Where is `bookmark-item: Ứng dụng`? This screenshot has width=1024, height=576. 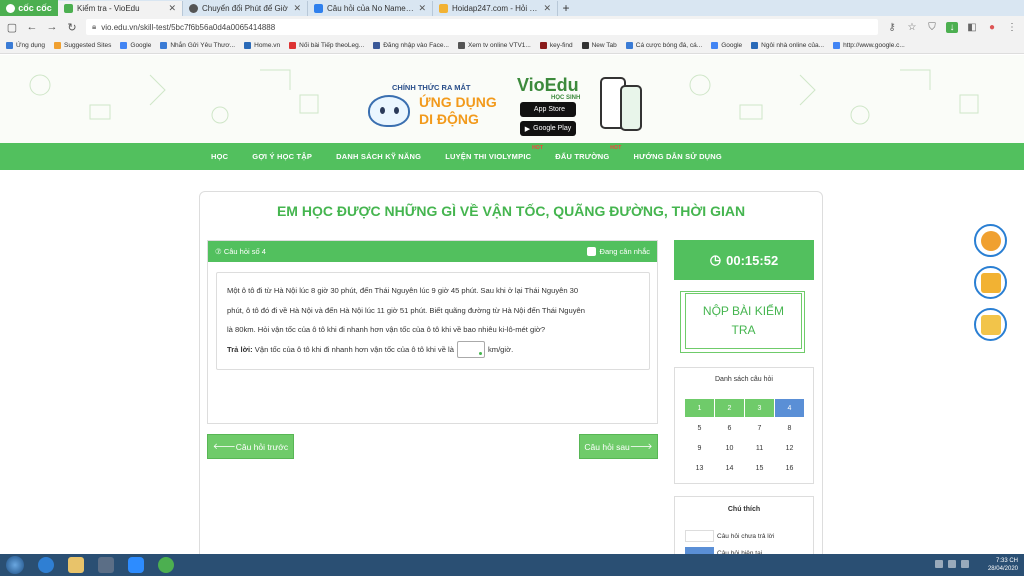
bookmark-item: Ứng dụng is located at coordinates (25, 45).